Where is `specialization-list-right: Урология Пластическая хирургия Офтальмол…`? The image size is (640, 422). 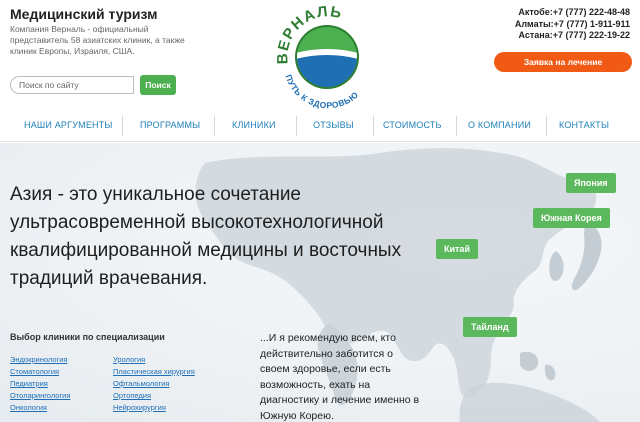
specialization-list-right: Урология Пластическая хирургия Офтальмол… is located at coordinates (154, 384).